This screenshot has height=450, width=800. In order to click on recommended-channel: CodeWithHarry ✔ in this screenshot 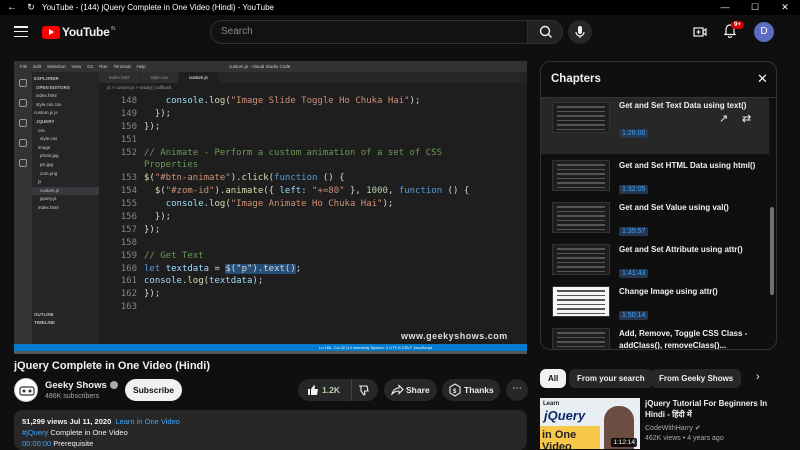, I will do `click(673, 428)`.